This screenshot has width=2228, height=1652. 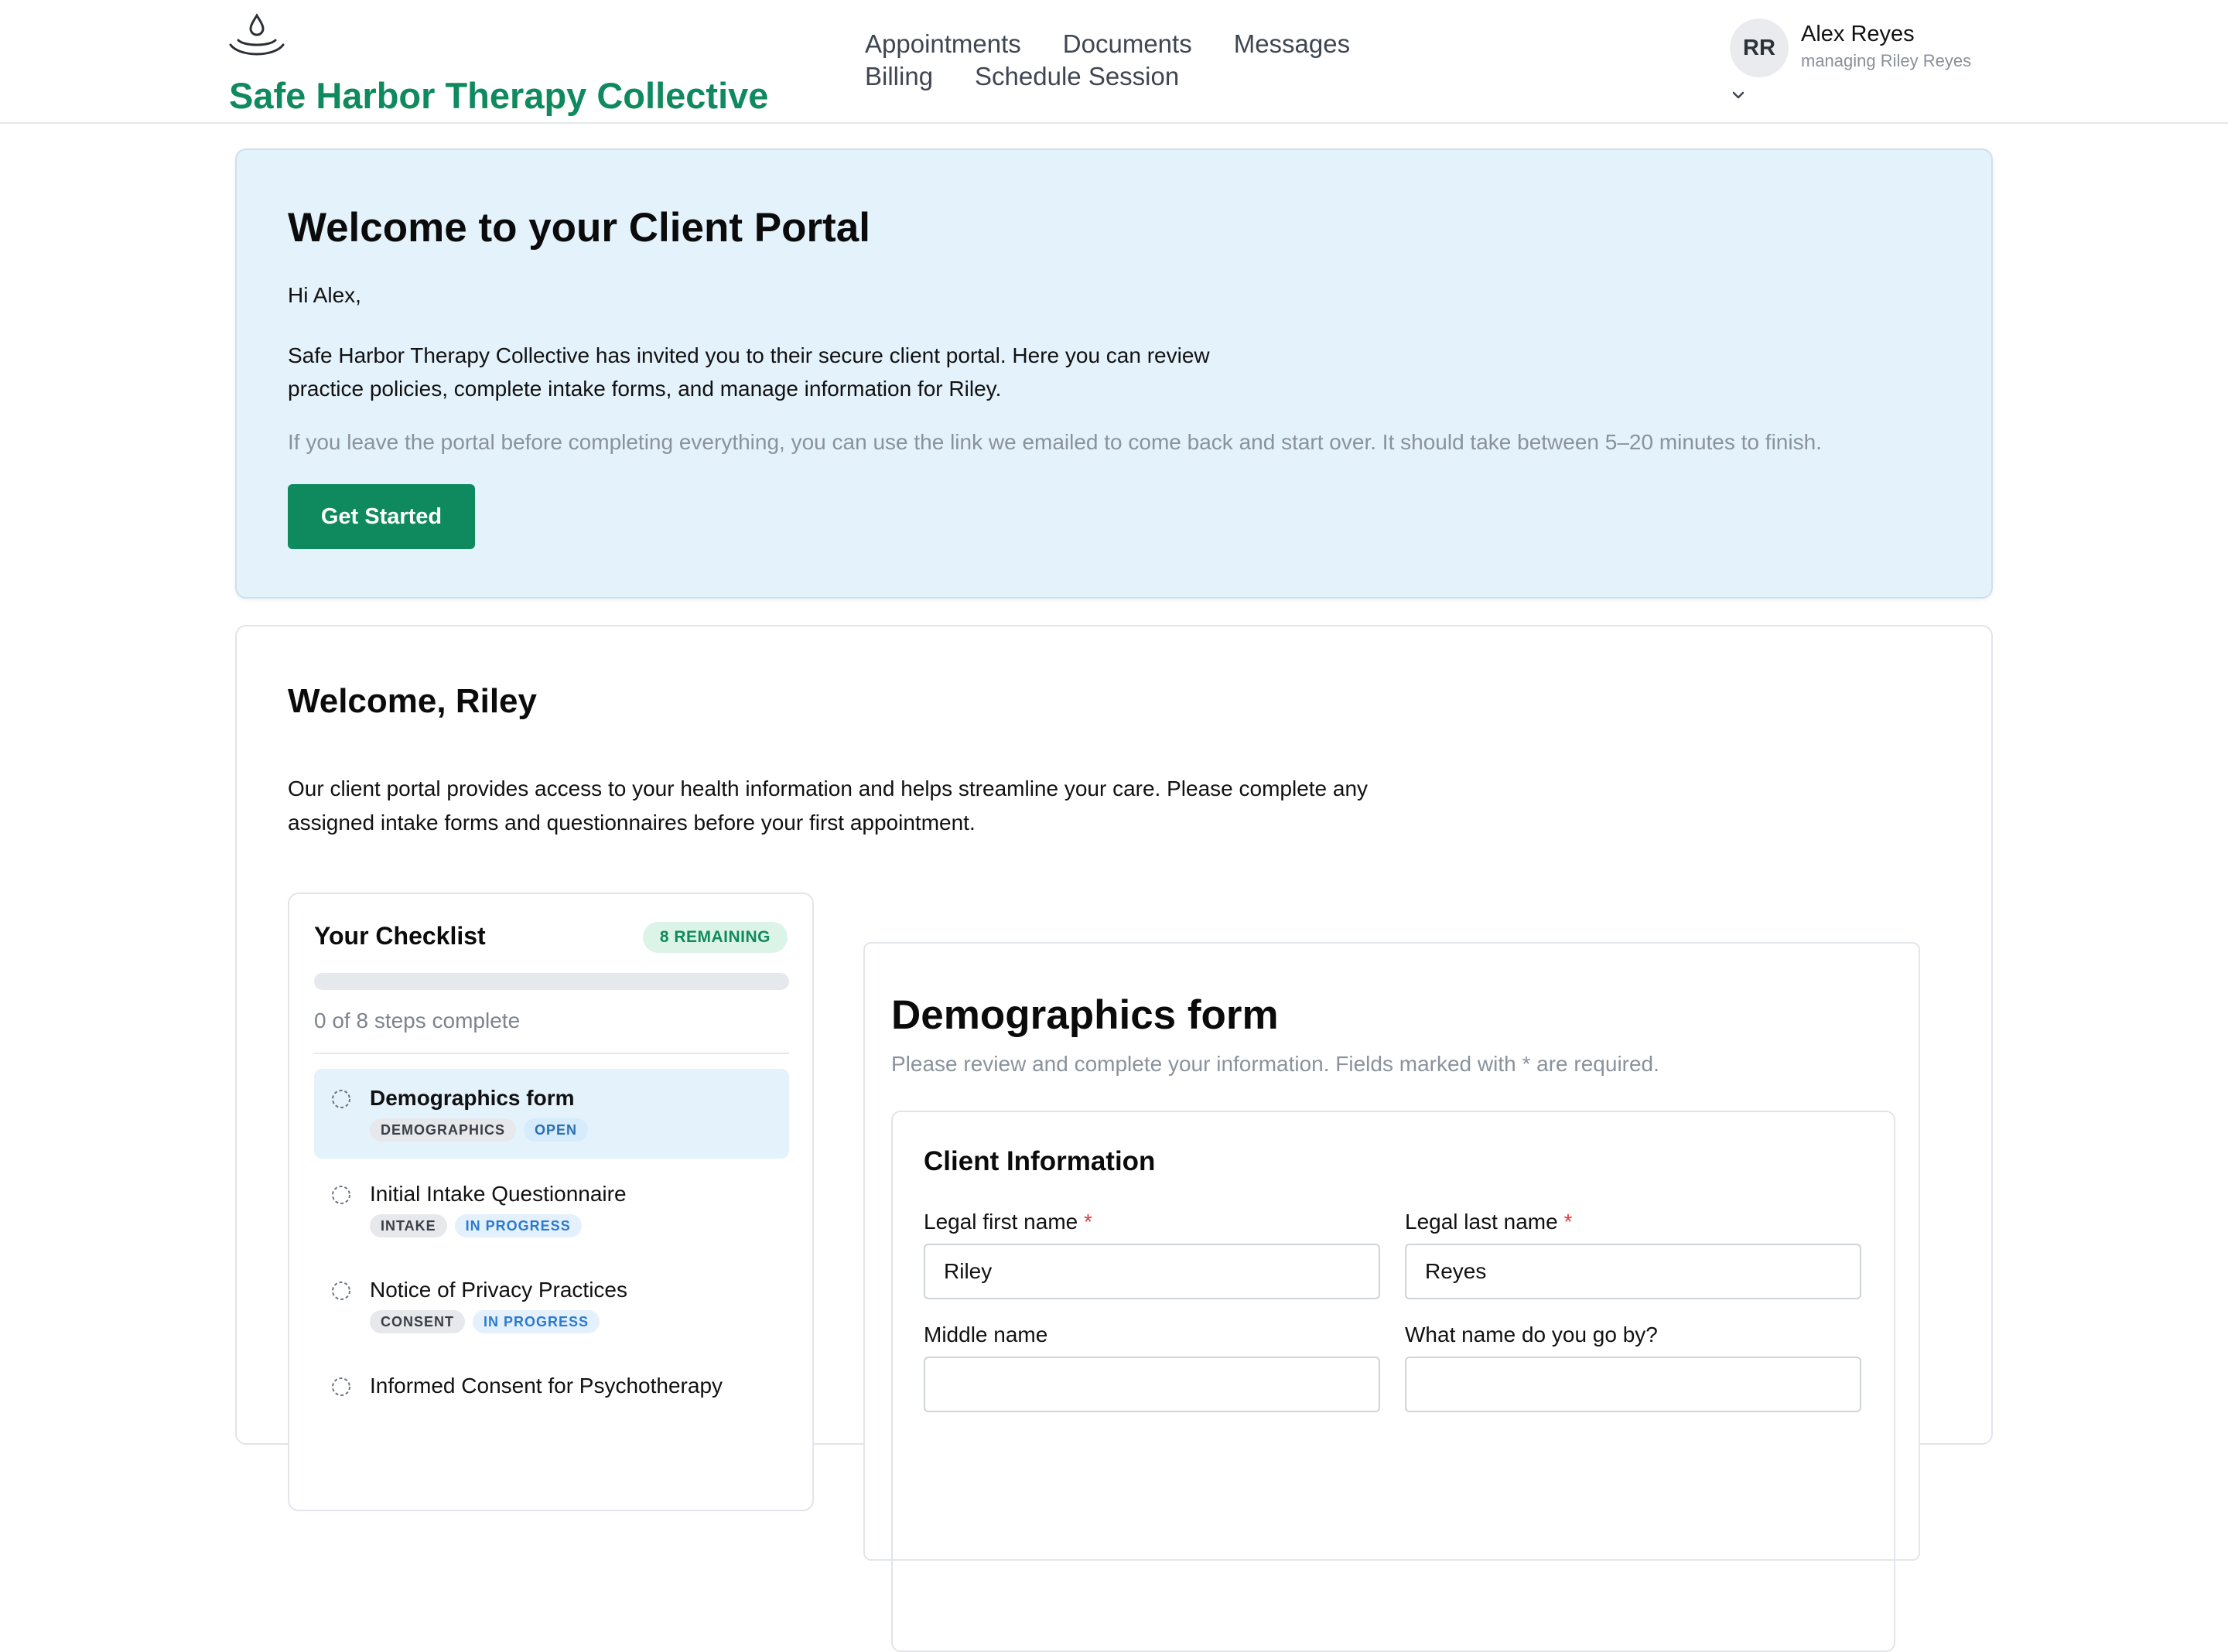 What do you see at coordinates (472, 1098) in the screenshot?
I see `checklist-item-label: Demographics form` at bounding box center [472, 1098].